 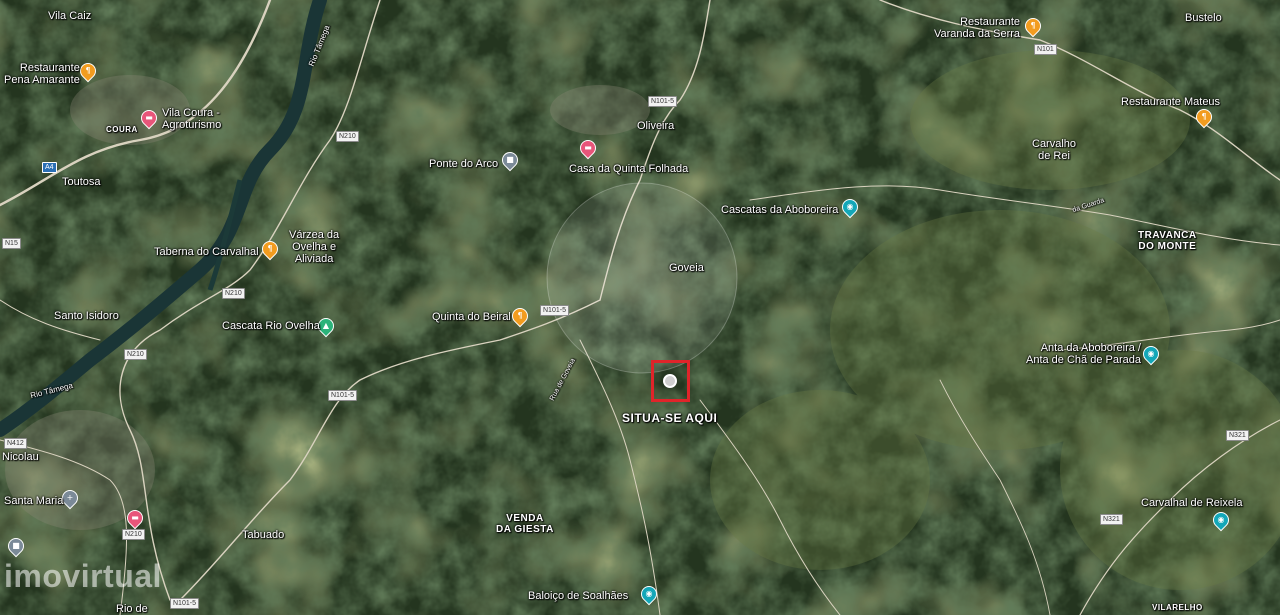 I want to click on place-label: Várzea da Ovelha e Aliviada, so click(x=314, y=247).